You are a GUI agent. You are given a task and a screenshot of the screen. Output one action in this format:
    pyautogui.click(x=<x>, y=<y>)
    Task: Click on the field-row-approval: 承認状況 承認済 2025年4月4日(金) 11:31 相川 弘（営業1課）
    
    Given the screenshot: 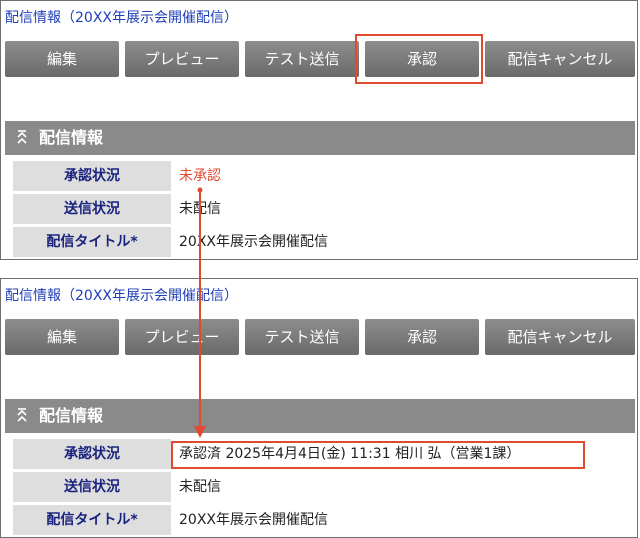 What is the action you would take?
    pyautogui.click(x=323, y=454)
    